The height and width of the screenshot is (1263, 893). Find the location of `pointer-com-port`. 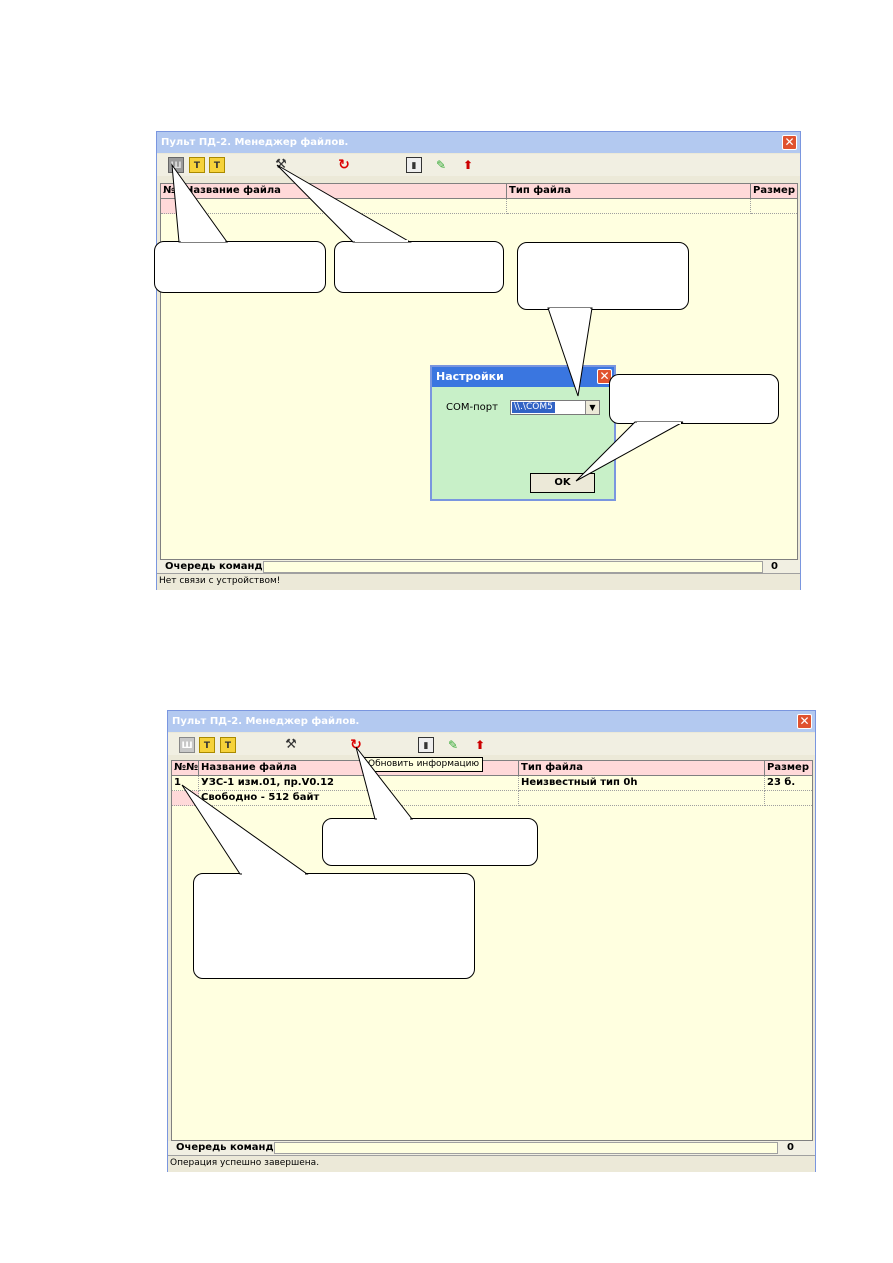

pointer-com-port is located at coordinates (570, 352).